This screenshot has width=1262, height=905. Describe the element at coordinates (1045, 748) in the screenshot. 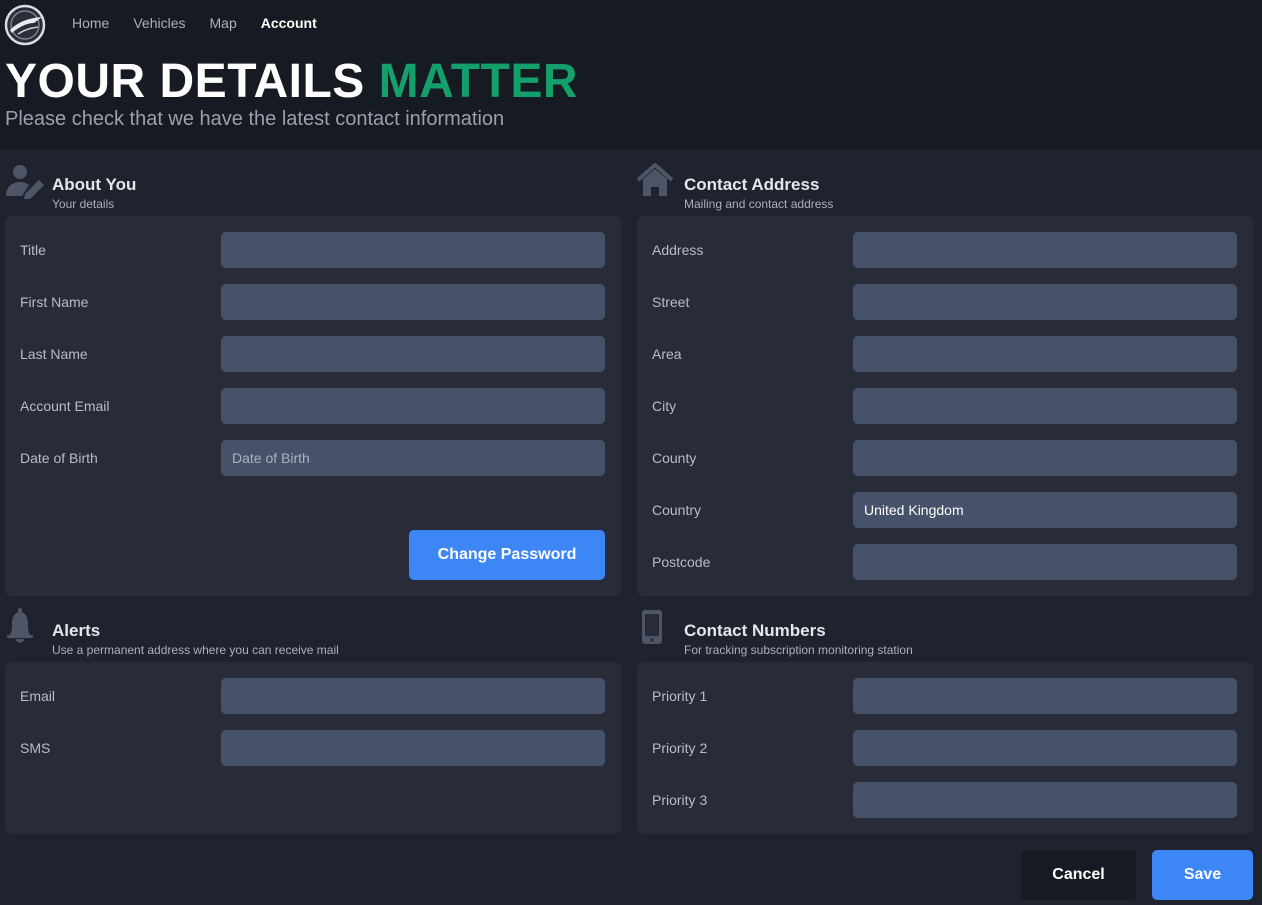

I see `priority-2-input` at that location.